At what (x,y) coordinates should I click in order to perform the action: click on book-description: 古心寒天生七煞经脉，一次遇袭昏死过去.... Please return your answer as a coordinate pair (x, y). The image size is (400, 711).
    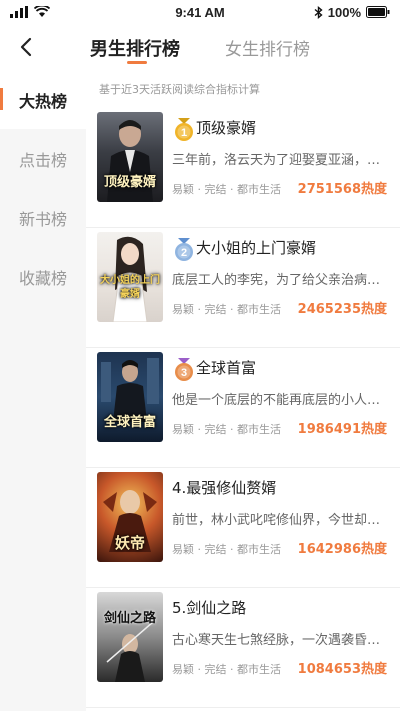
    Looking at the image, I should click on (279, 640).